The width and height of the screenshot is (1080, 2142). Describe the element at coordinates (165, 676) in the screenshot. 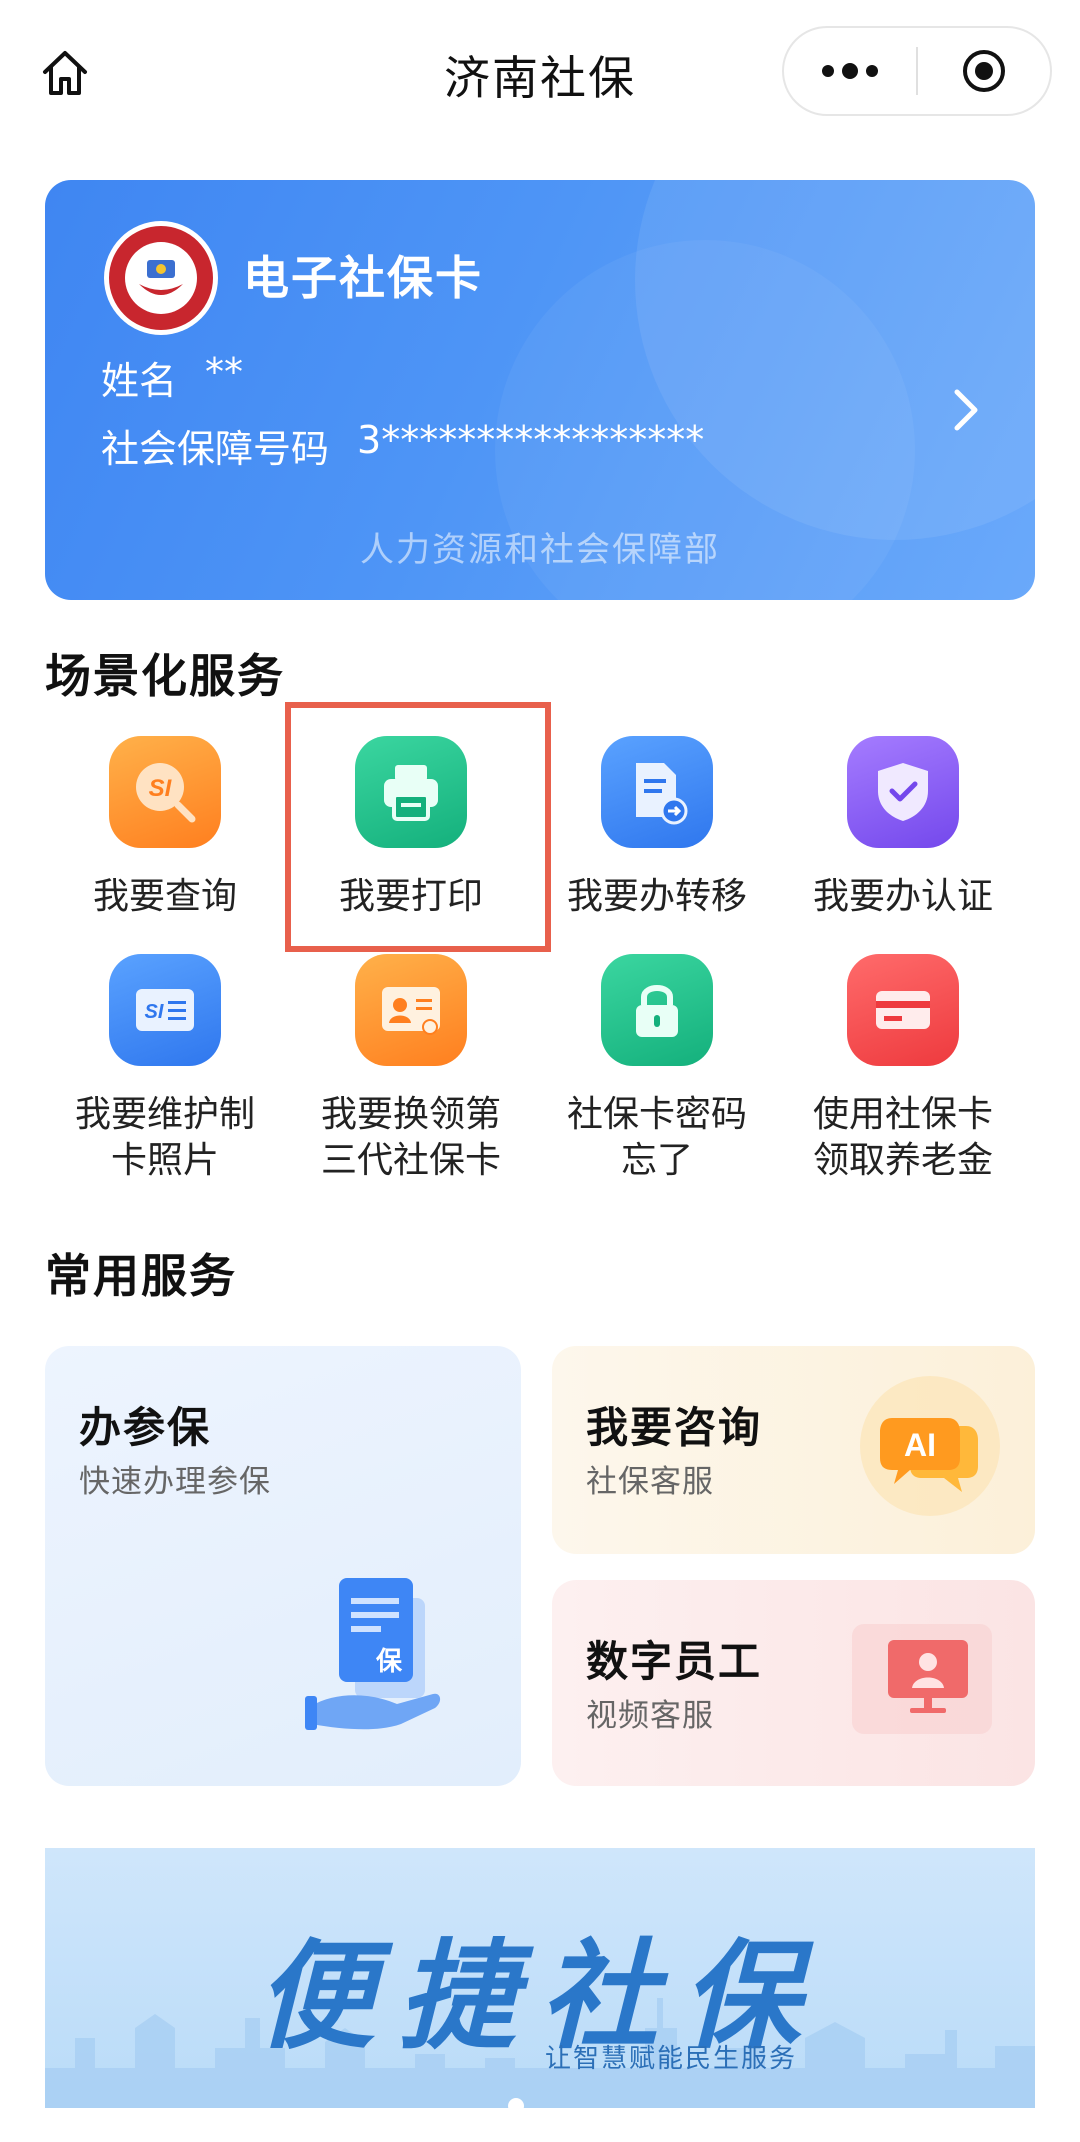

I see `scene-services-title: 场景化服务` at that location.